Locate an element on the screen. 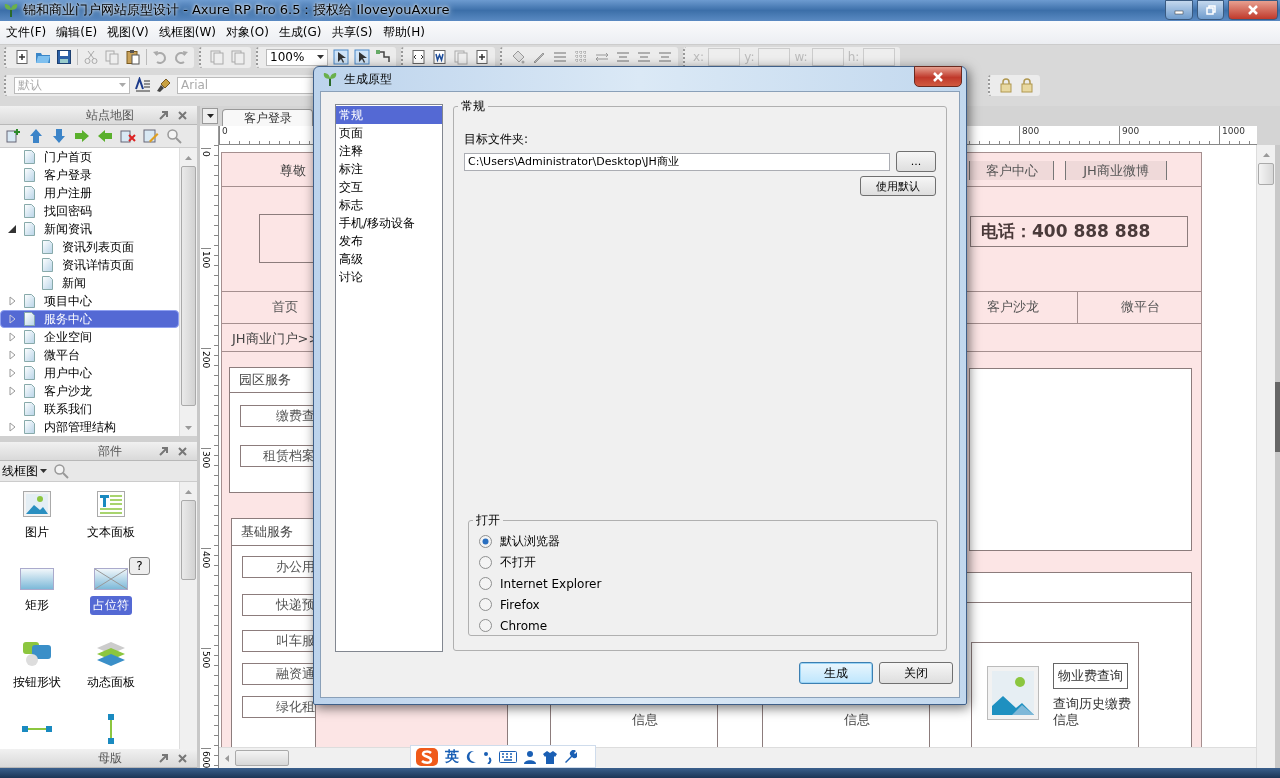 The height and width of the screenshot is (778, 1280). service-button: 快递预 is located at coordinates (279, 605).